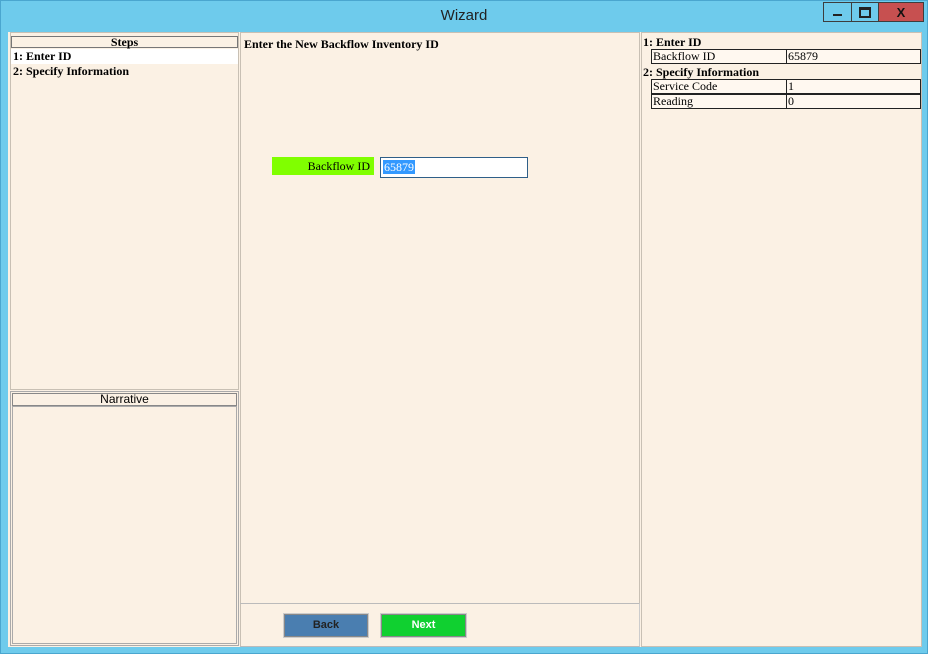  Describe the element at coordinates (853, 86) in the screenshot. I see `summary-value: 1` at that location.